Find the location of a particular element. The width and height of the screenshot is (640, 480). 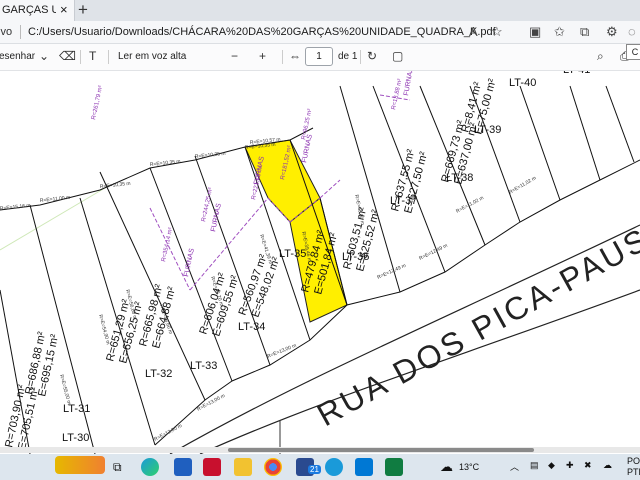

notification-badge: 21 is located at coordinates (314, 469).